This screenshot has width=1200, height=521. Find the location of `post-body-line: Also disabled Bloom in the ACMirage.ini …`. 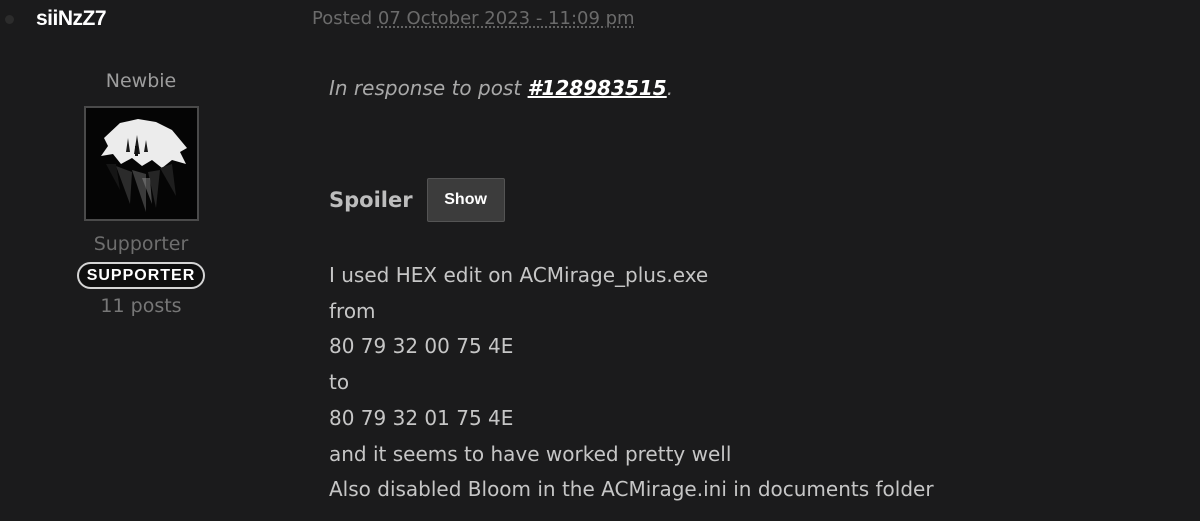

post-body-line: Also disabled Bloom in the ACMirage.ini … is located at coordinates (631, 489).